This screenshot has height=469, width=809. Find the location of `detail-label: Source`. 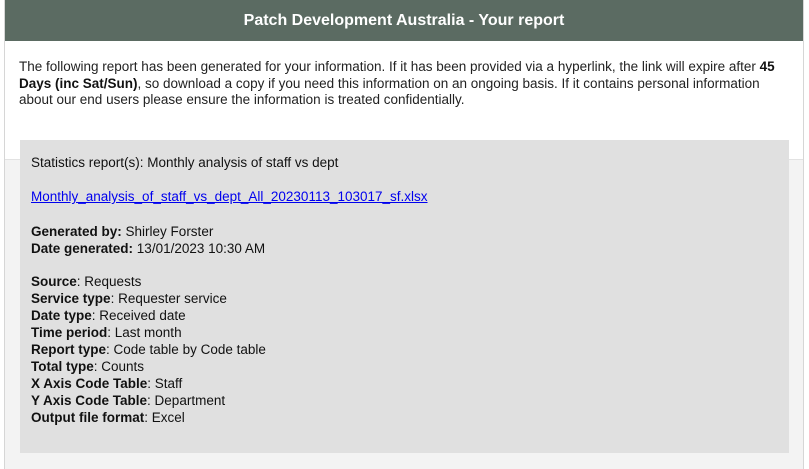

detail-label: Source is located at coordinates (54, 281).